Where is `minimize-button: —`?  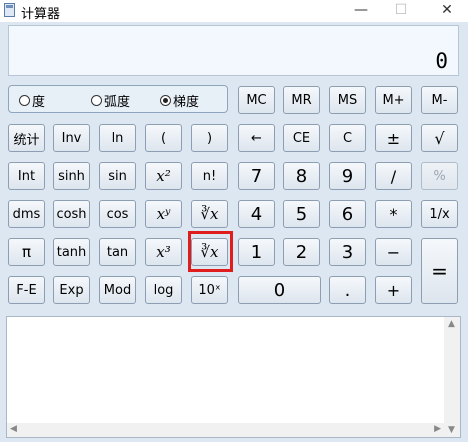 minimize-button: — is located at coordinates (361, 11).